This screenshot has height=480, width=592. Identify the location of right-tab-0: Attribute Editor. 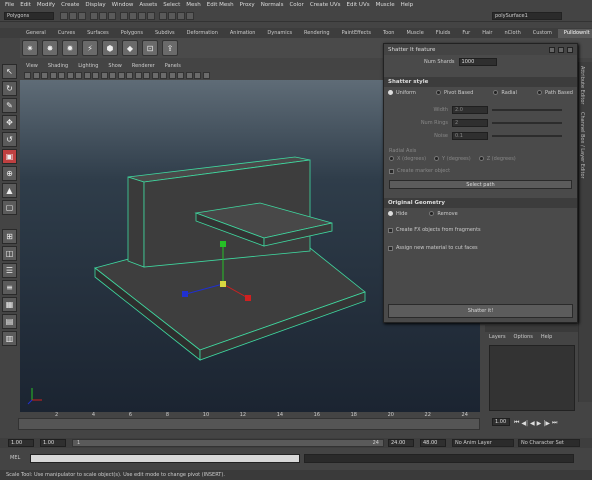
(582, 85).